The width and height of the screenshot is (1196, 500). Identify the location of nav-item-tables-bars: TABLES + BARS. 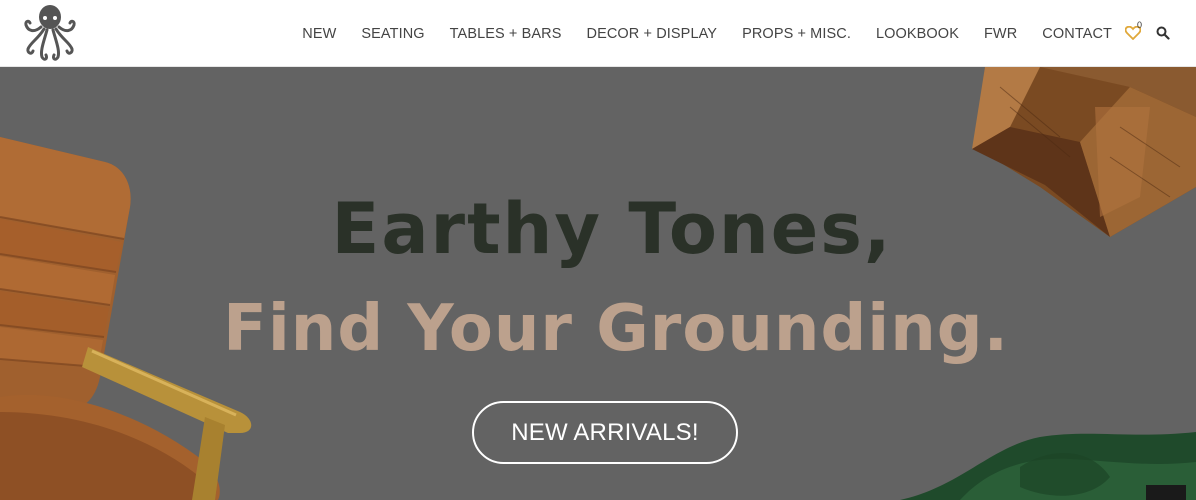
(506, 34).